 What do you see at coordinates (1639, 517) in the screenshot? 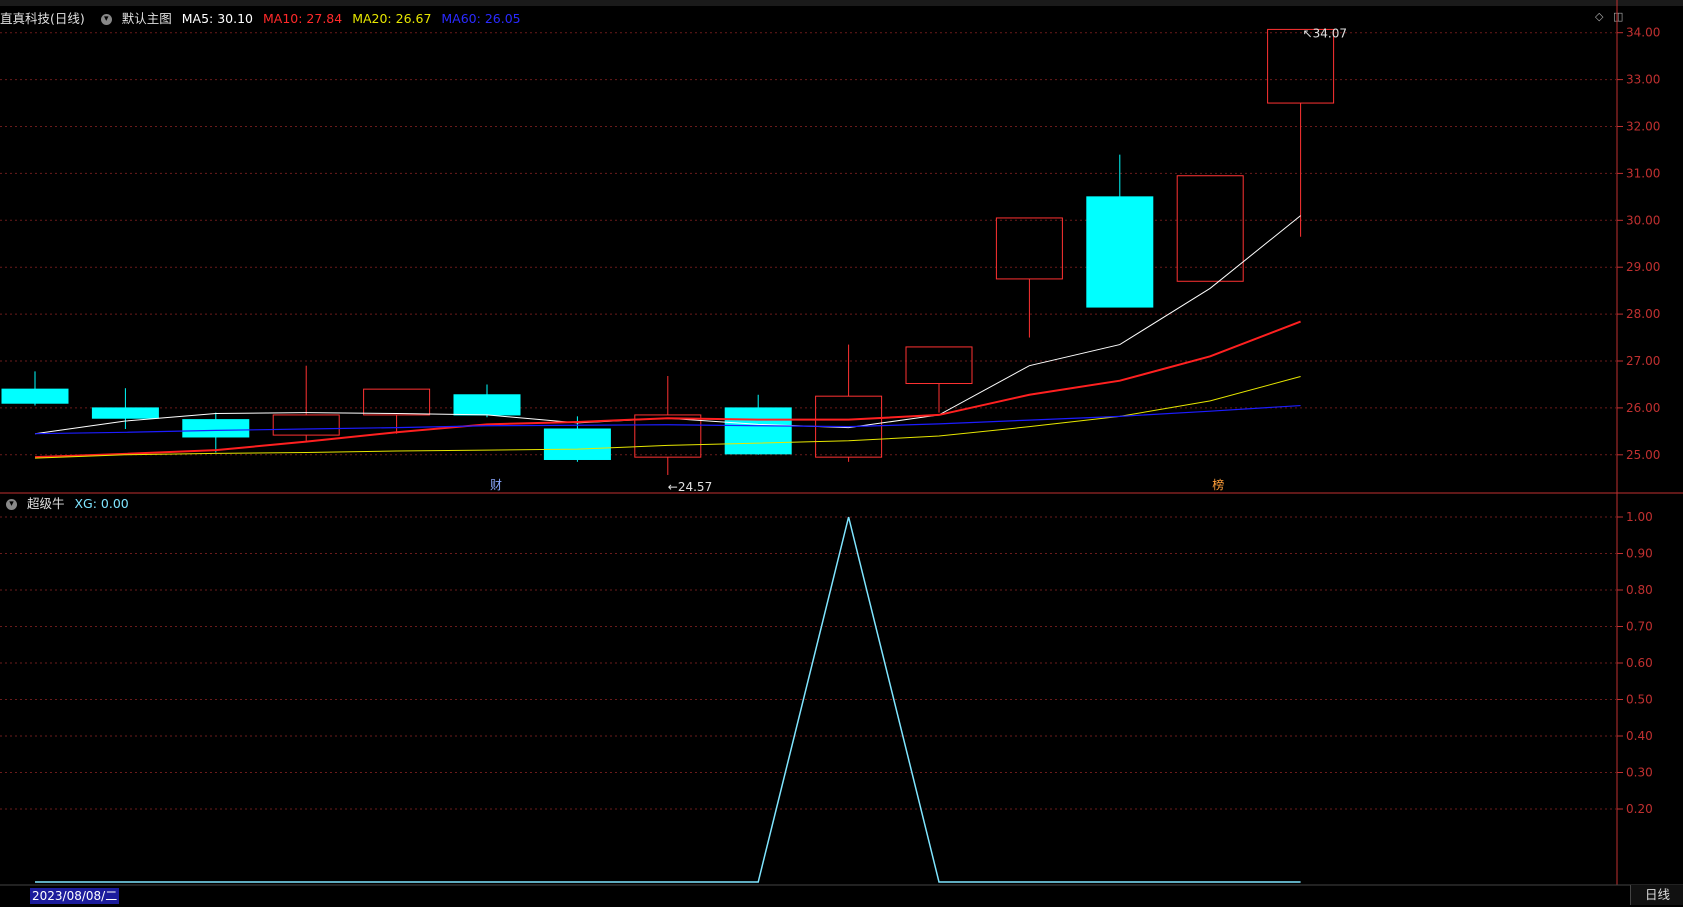
I see `y-tick-label: 1.00` at bounding box center [1639, 517].